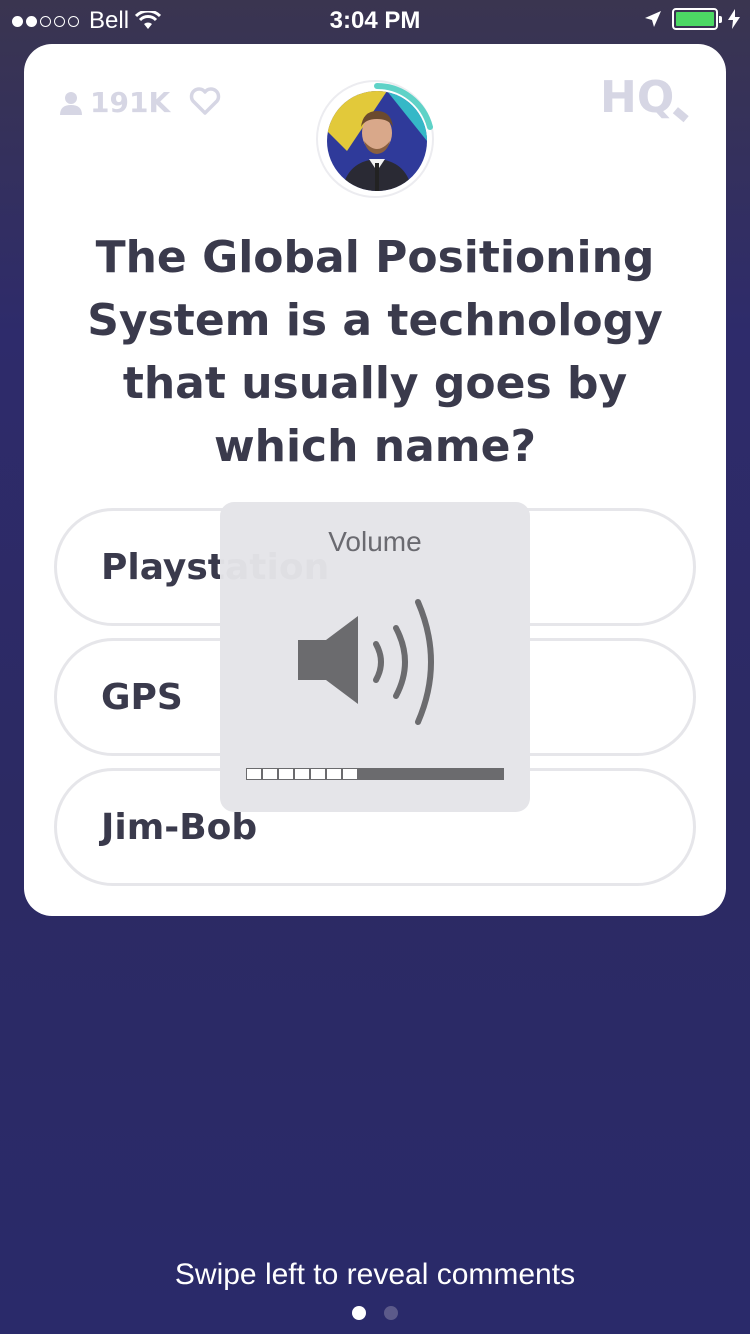 The height and width of the screenshot is (1334, 750). I want to click on heart-icon, so click(205, 101).